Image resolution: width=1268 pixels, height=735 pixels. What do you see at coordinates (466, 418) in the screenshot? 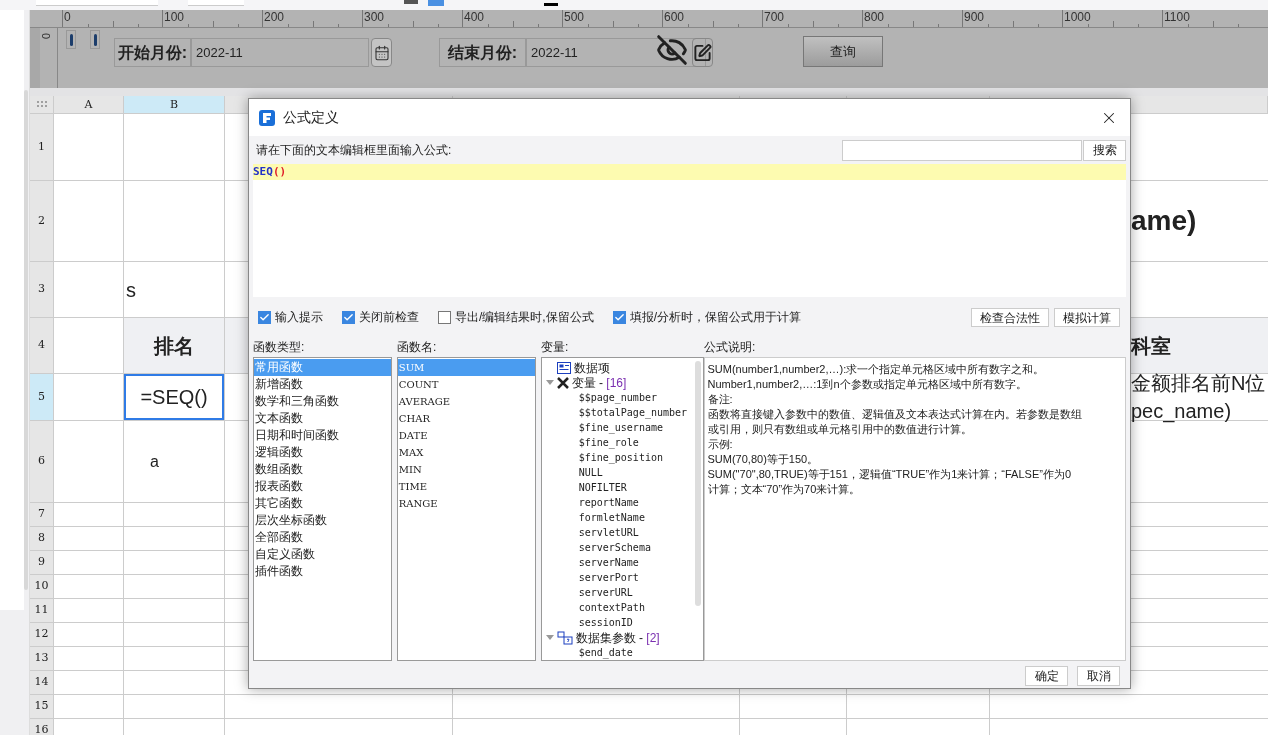
I see `list-item: CHAR` at bounding box center [466, 418].